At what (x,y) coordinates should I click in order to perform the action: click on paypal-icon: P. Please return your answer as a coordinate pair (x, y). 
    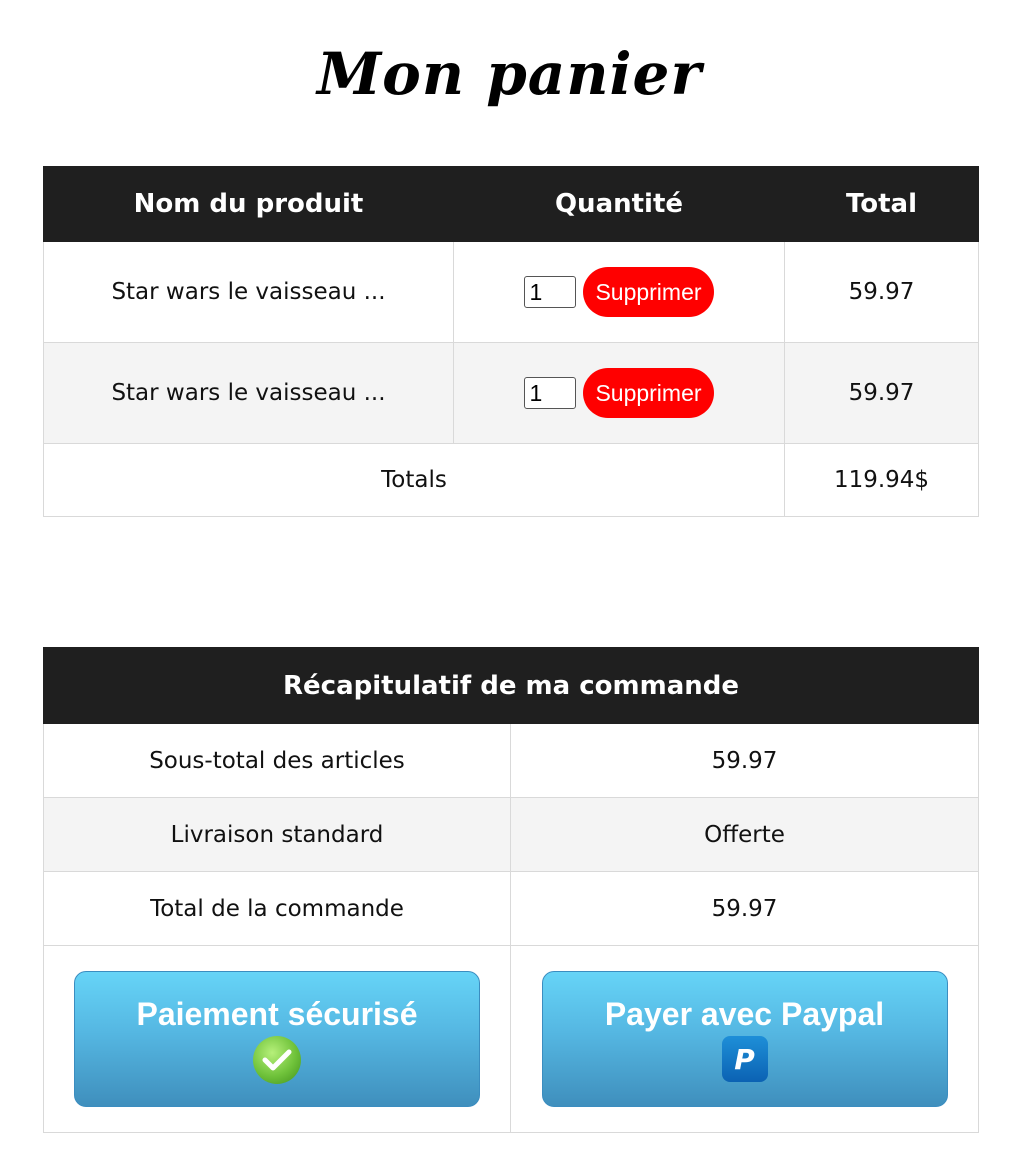
    Looking at the image, I should click on (744, 1059).